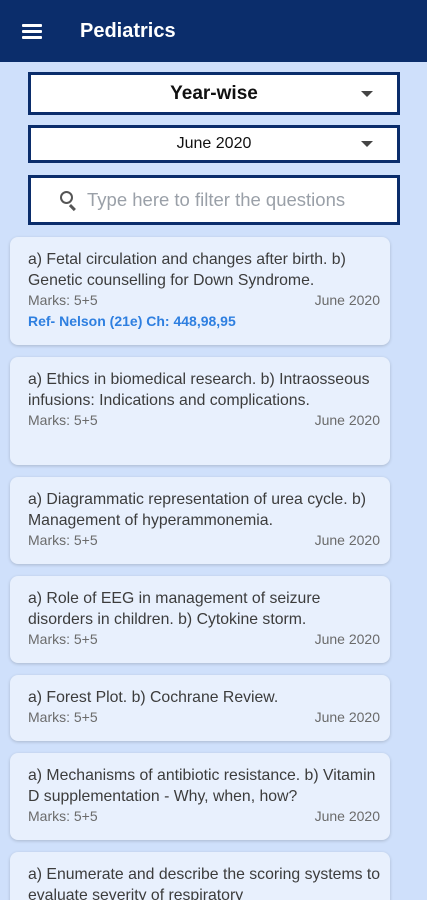  I want to click on app-bar: Pediatrics, so click(213, 31).